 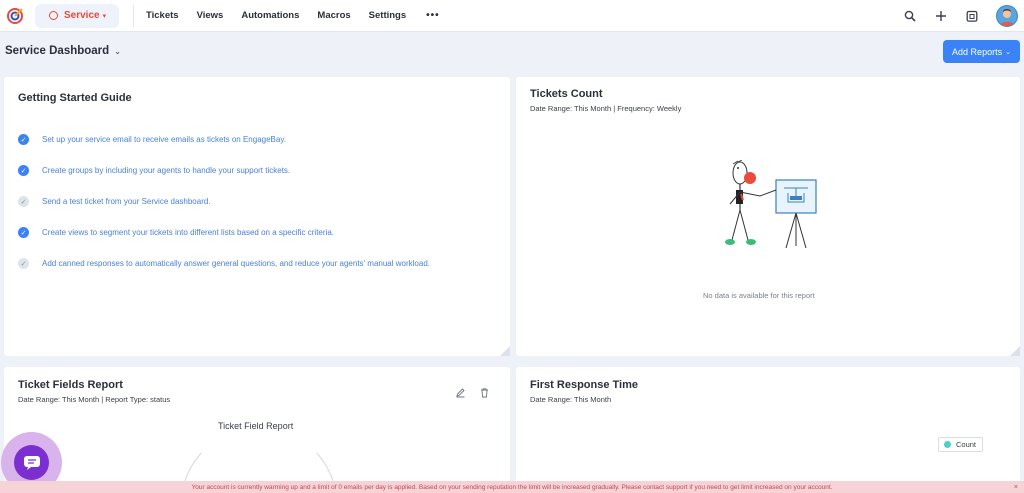 I want to click on dashboard-title: Service Dashboard ⌄, so click(x=63, y=51).